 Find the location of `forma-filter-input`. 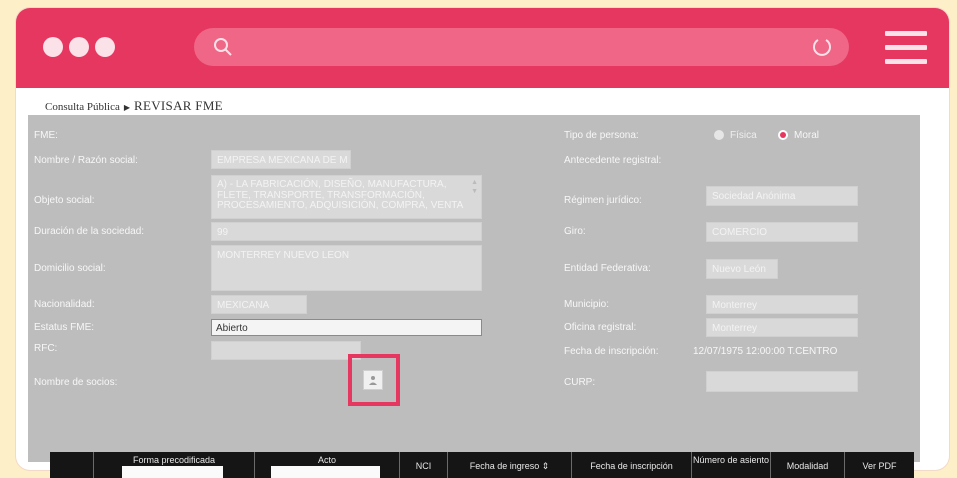

forma-filter-input is located at coordinates (172, 472).